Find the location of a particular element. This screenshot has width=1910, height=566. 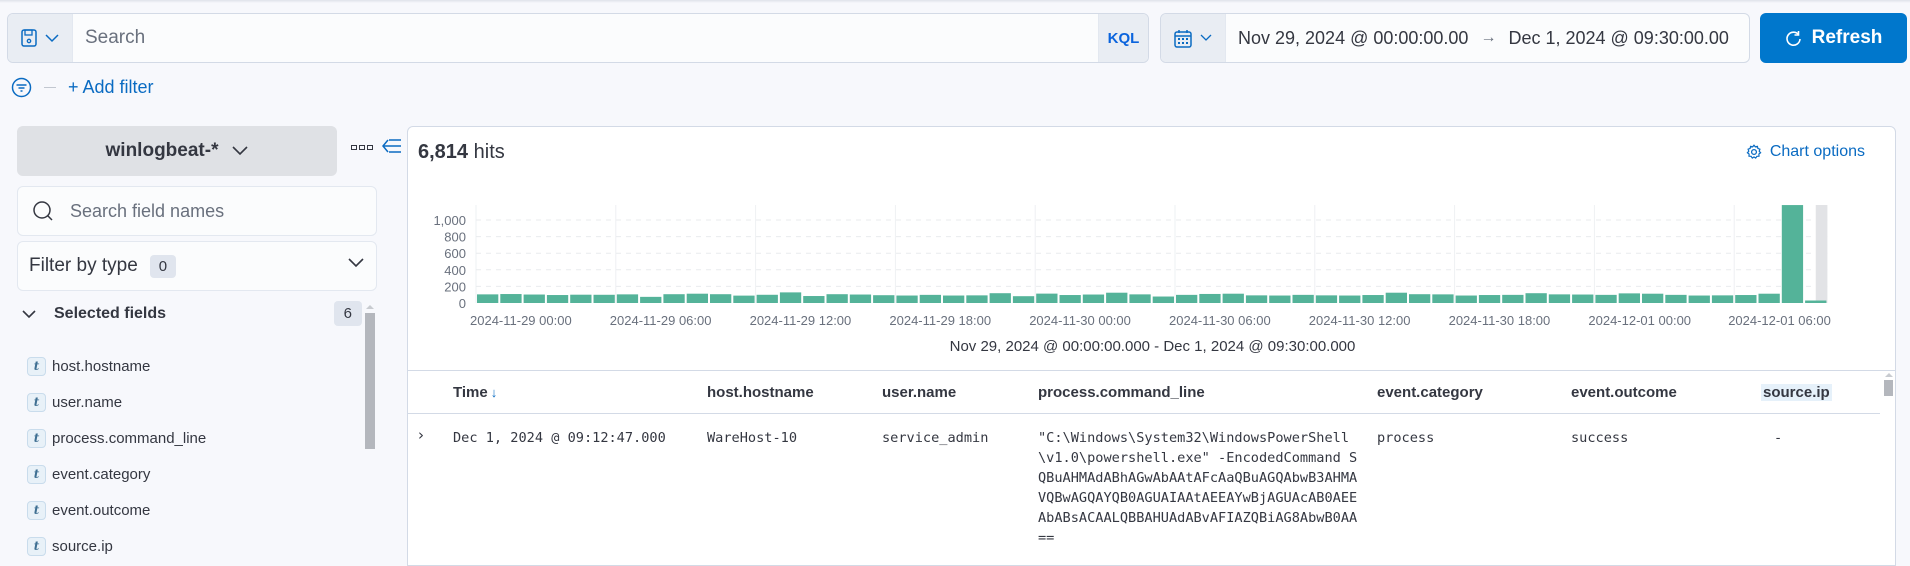

start-date: Nov 29, 2024 @ 00:00:00.00 is located at coordinates (1353, 38).